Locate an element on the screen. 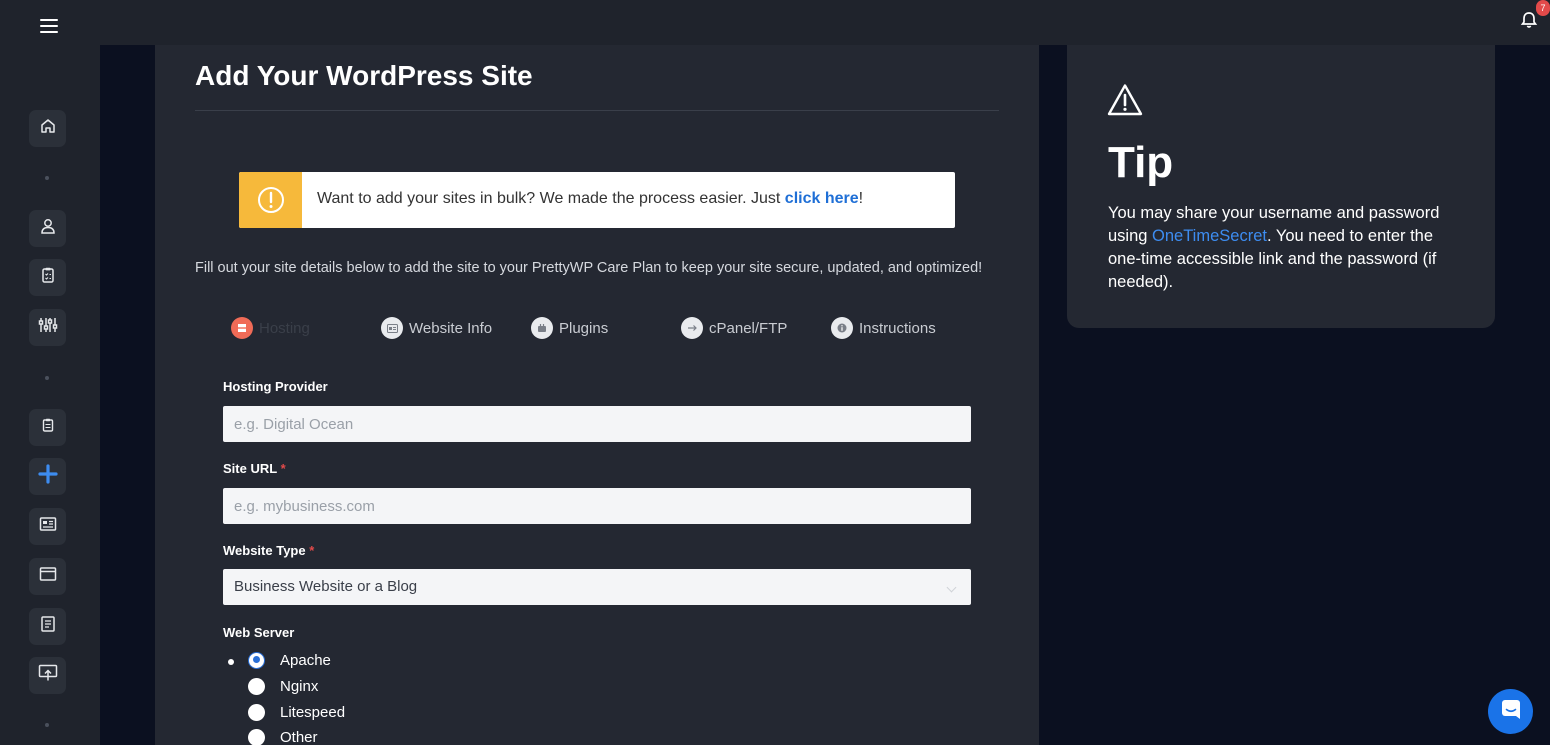 Image resolution: width=1550 pixels, height=745 pixels. plus-icon is located at coordinates (47, 476).